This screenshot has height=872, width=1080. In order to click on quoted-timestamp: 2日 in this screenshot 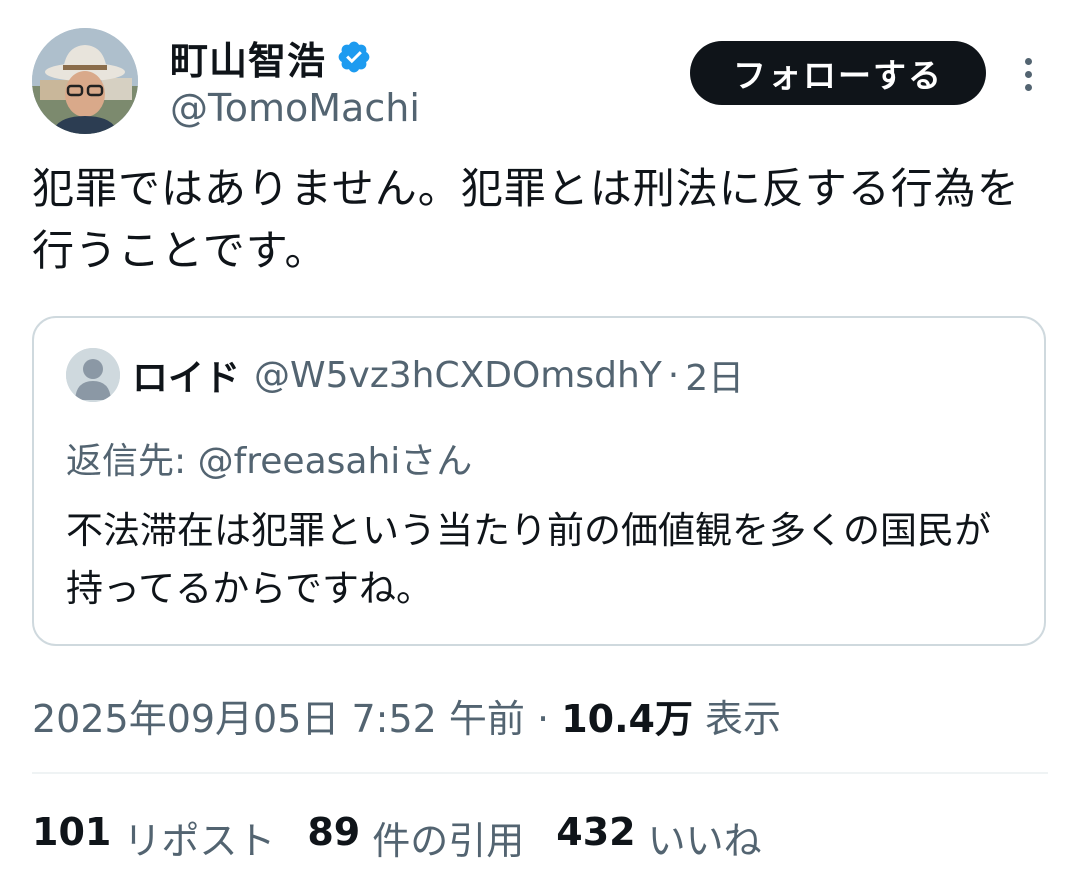, I will do `click(714, 375)`.